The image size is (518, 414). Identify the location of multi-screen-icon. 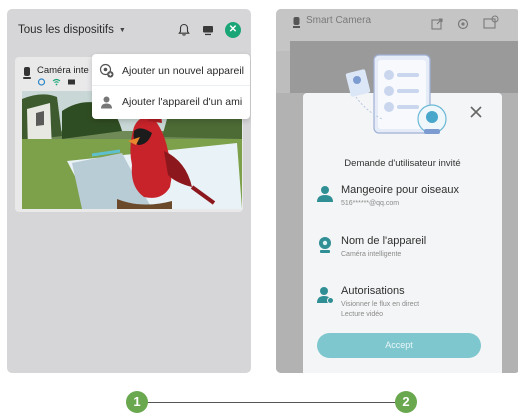
(208, 30).